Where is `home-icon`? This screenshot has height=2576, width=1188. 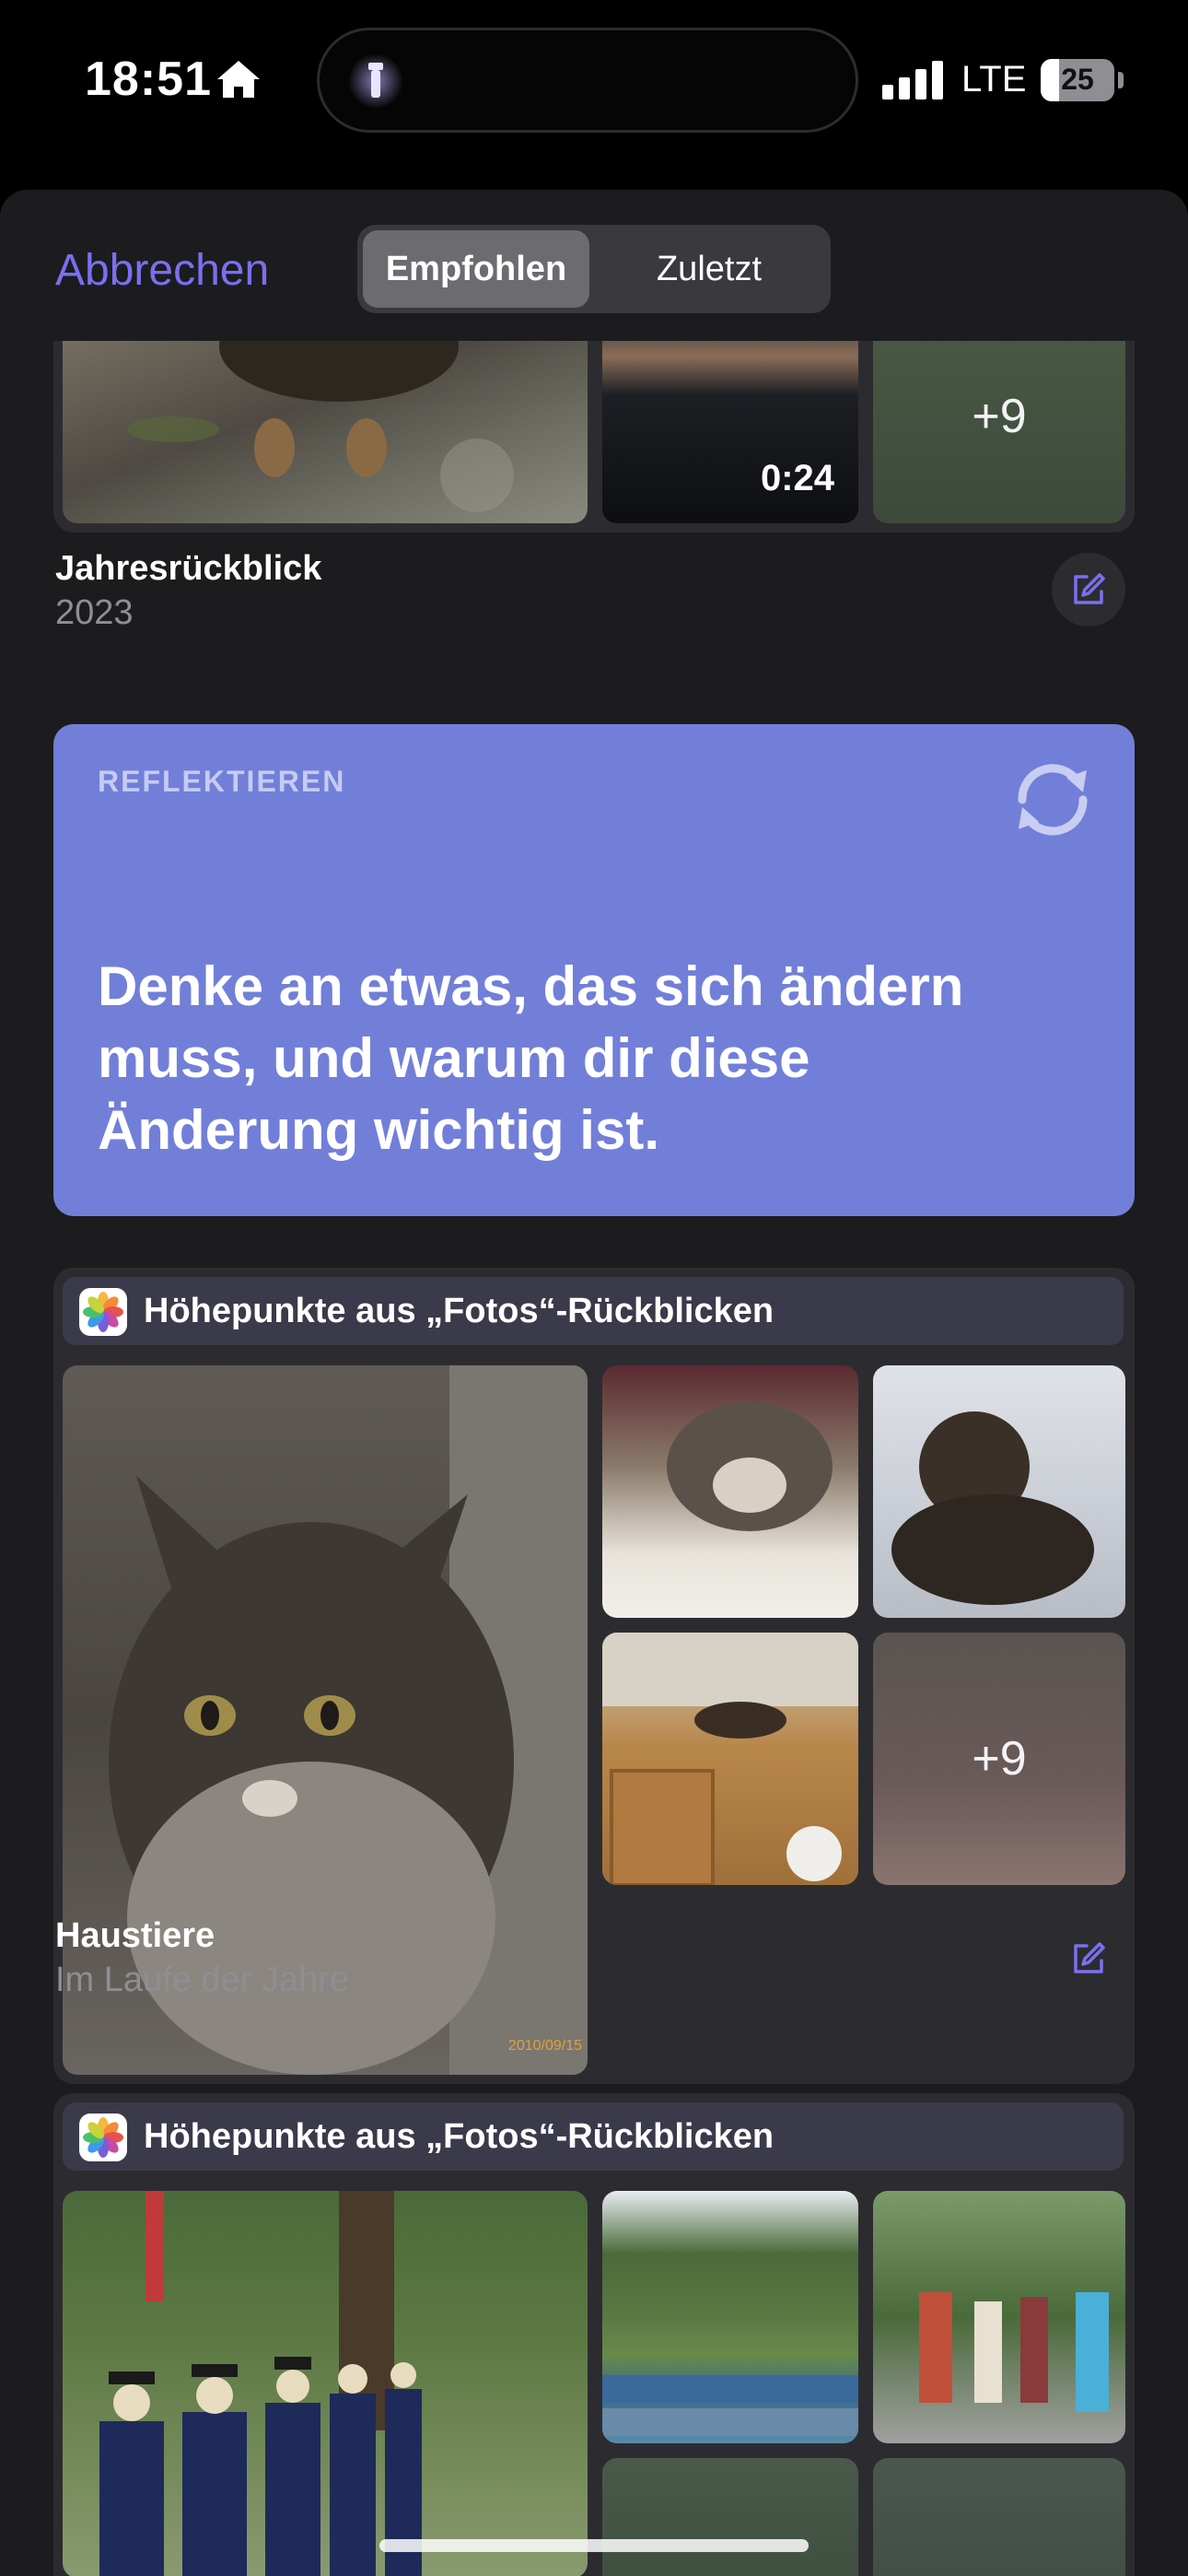 home-icon is located at coordinates (239, 79).